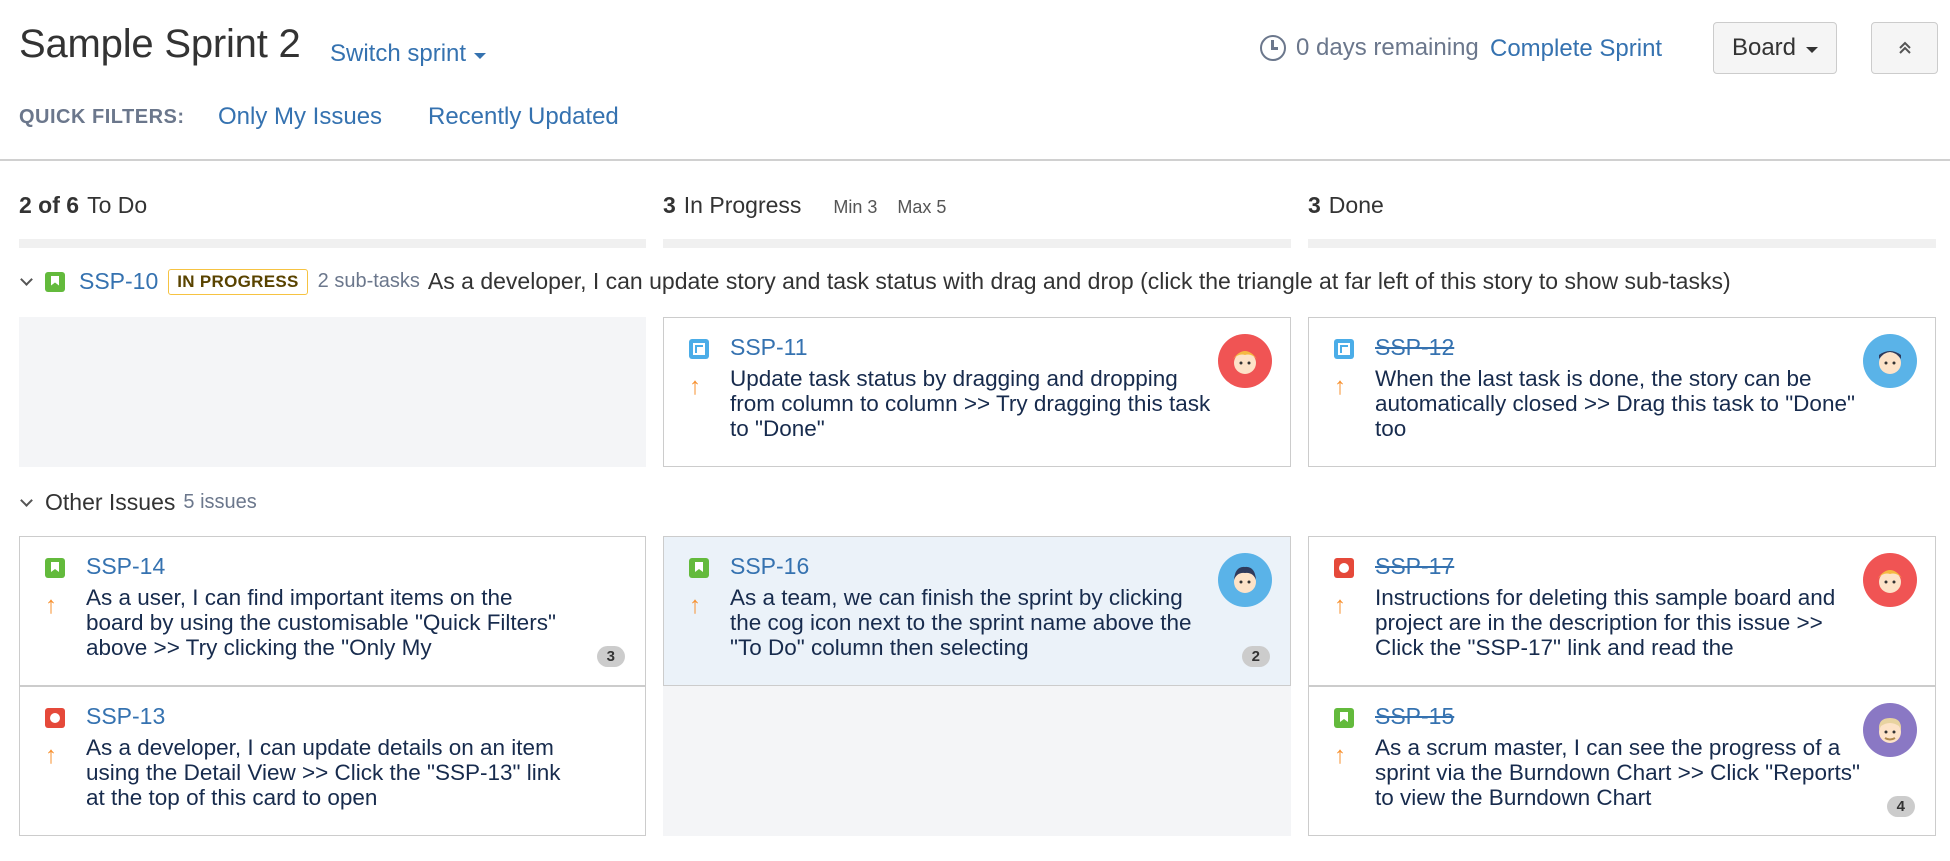  What do you see at coordinates (238, 281) in the screenshot?
I see `status-badge: IN PROGRESS` at bounding box center [238, 281].